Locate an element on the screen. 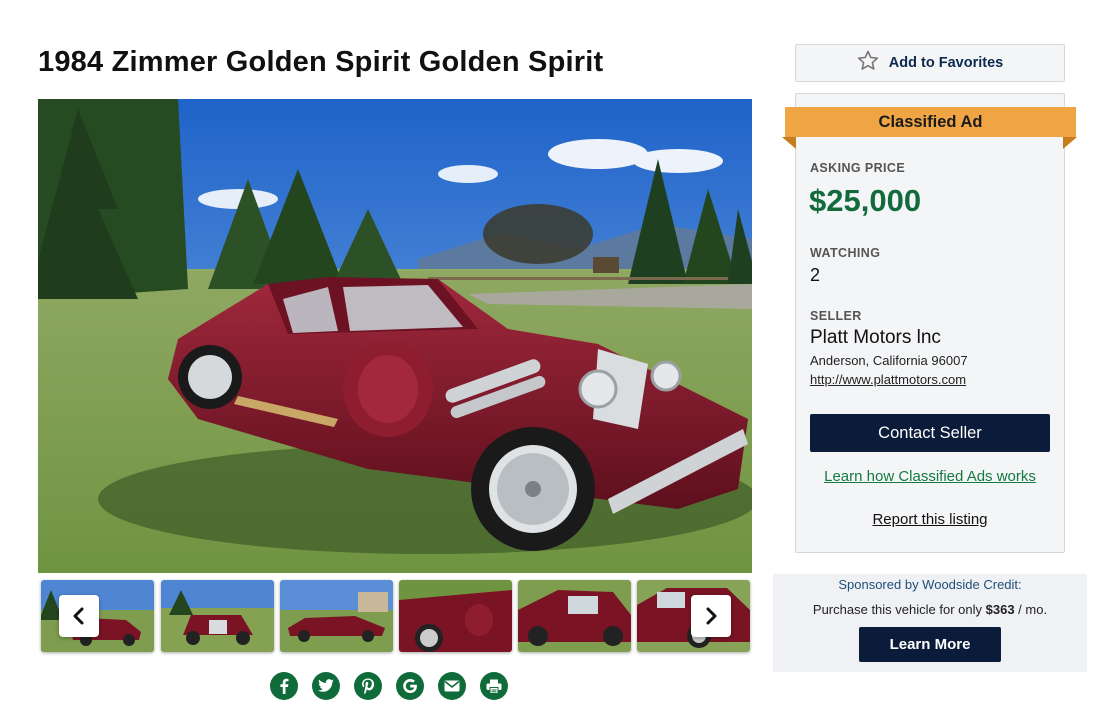 This screenshot has height=715, width=1100. add-to-favorites-button: Add to Favorites is located at coordinates (930, 63).